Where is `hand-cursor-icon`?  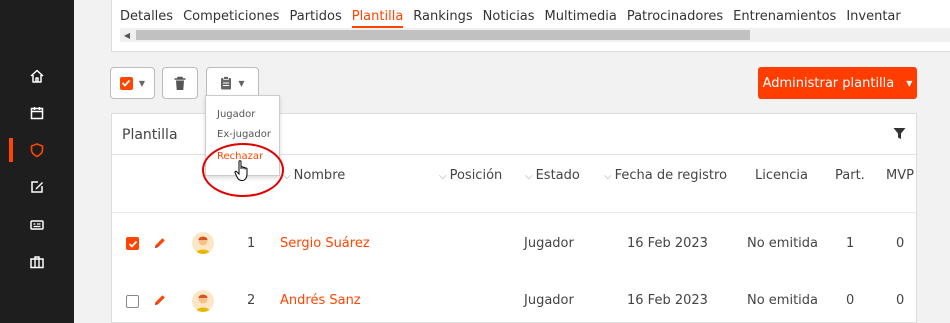
hand-cursor-icon is located at coordinates (241, 171).